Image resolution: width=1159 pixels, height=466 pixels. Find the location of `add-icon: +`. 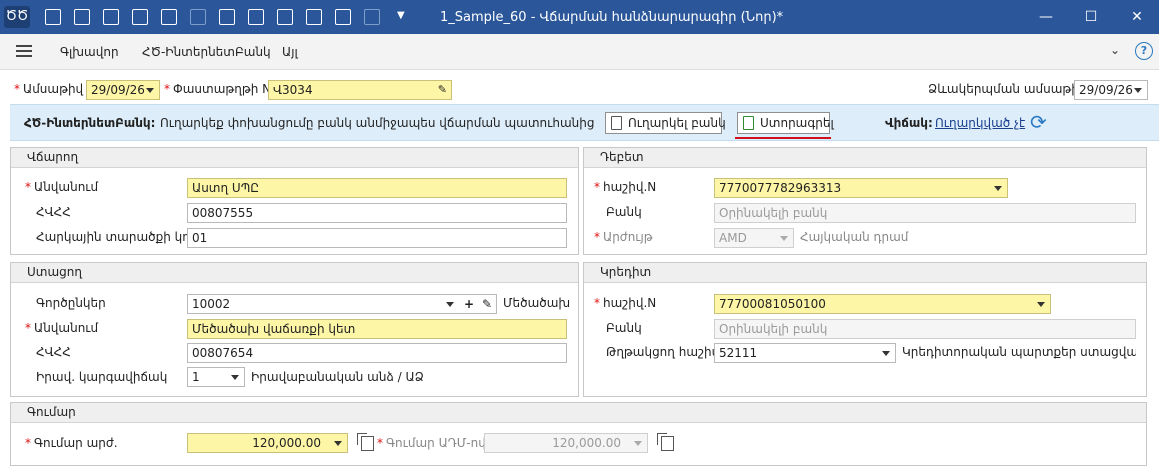

add-icon: + is located at coordinates (469, 304).